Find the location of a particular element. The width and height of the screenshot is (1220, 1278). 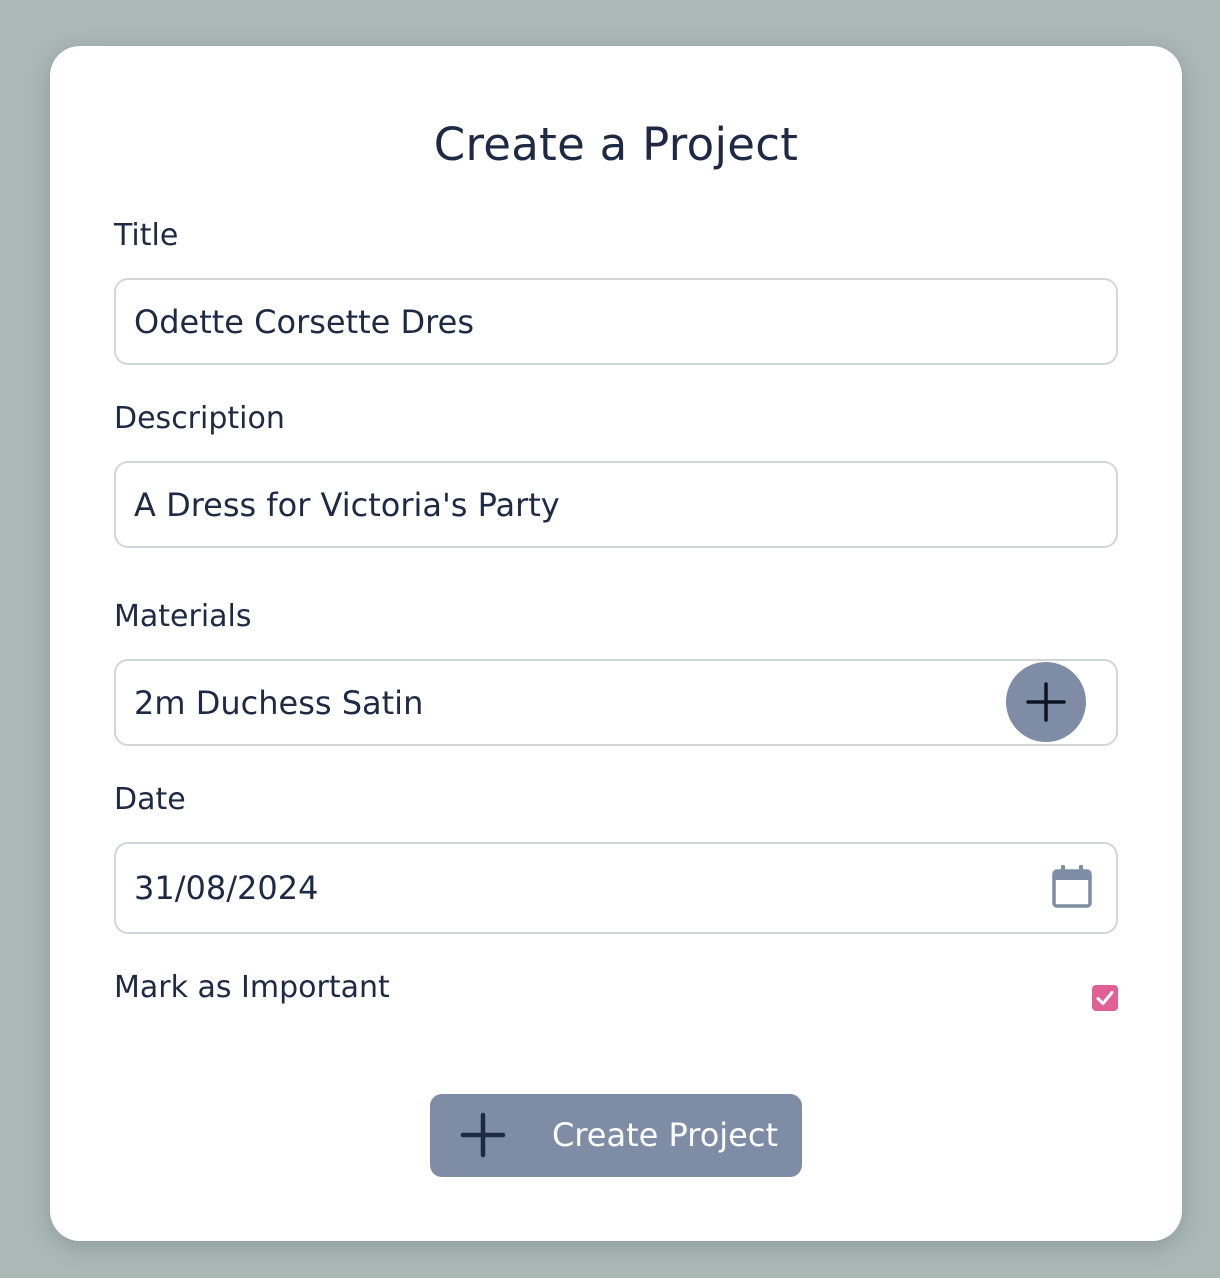

important-checkbox is located at coordinates (1105, 998).